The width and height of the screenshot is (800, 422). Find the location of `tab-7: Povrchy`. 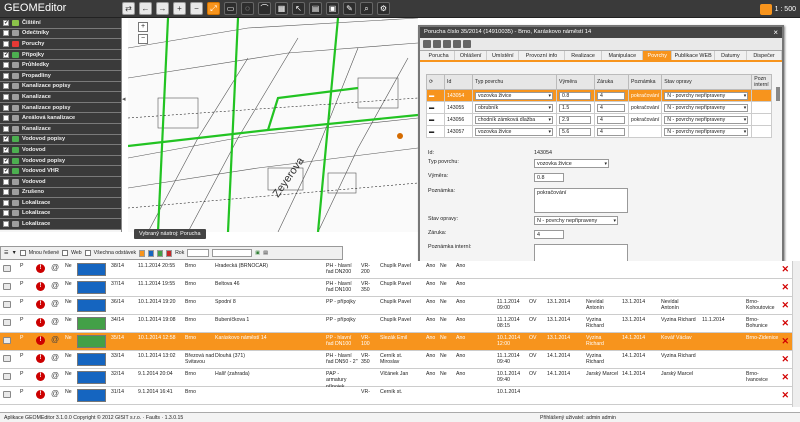

tab-7: Povrchy is located at coordinates (658, 55).